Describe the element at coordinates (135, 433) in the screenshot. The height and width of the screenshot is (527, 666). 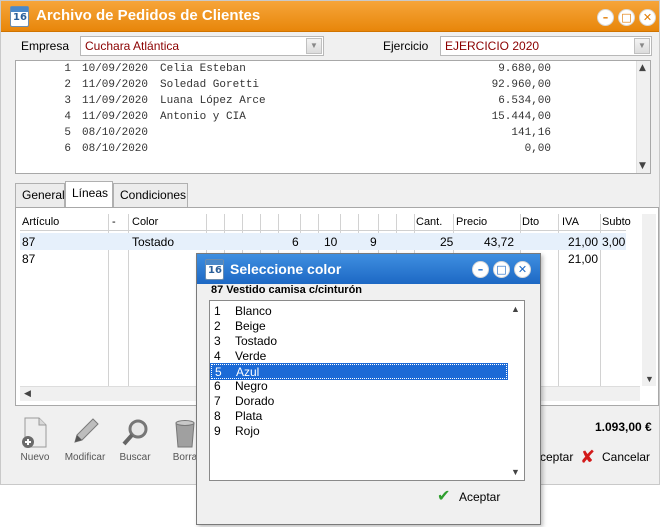
I see `magnifier-icon` at that location.